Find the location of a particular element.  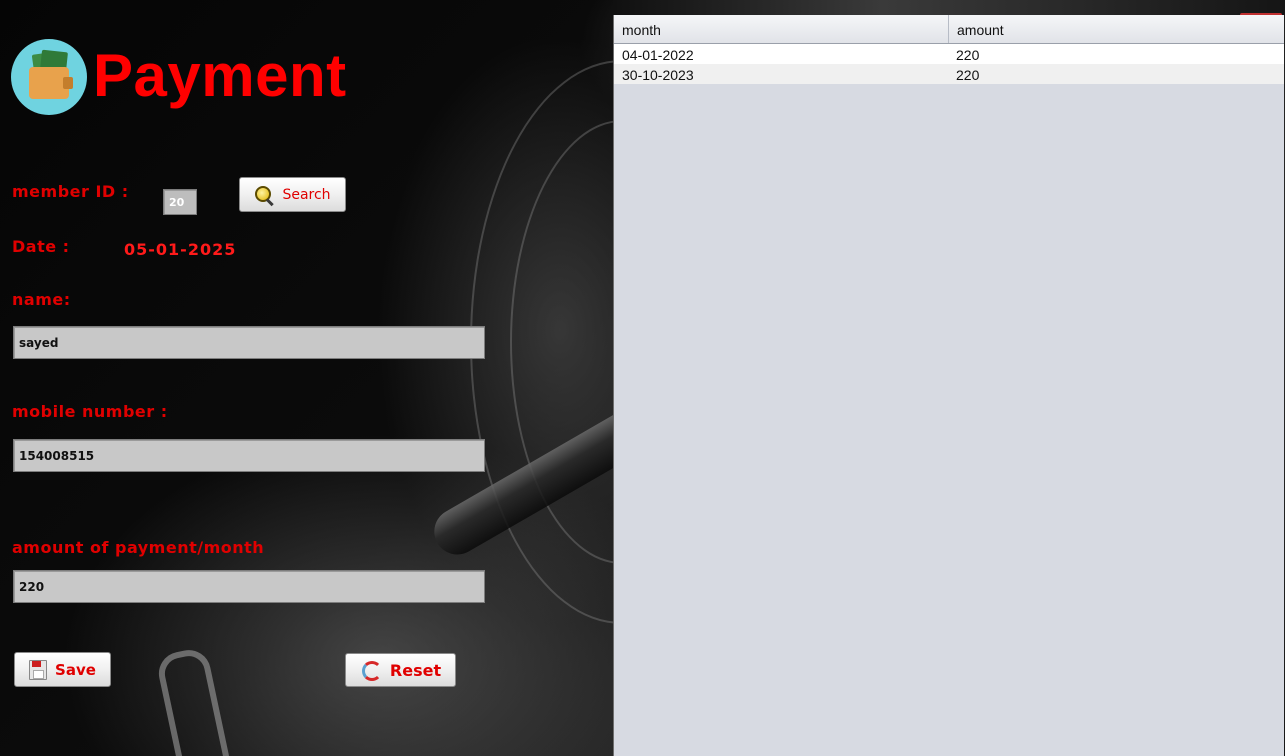

cell-month: 04-01-2022 is located at coordinates (658, 55).